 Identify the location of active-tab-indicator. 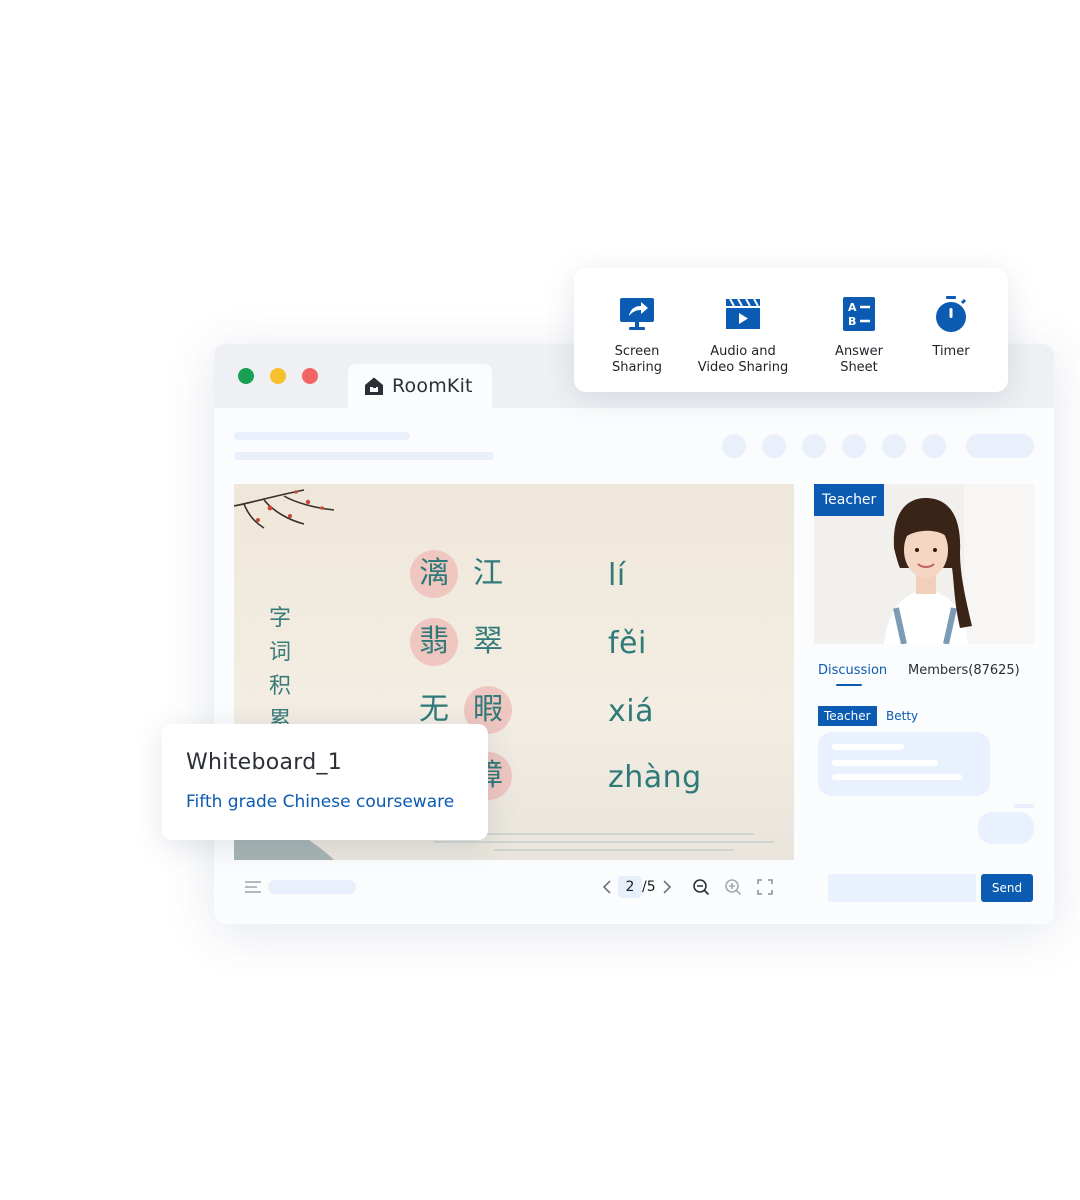
(849, 685).